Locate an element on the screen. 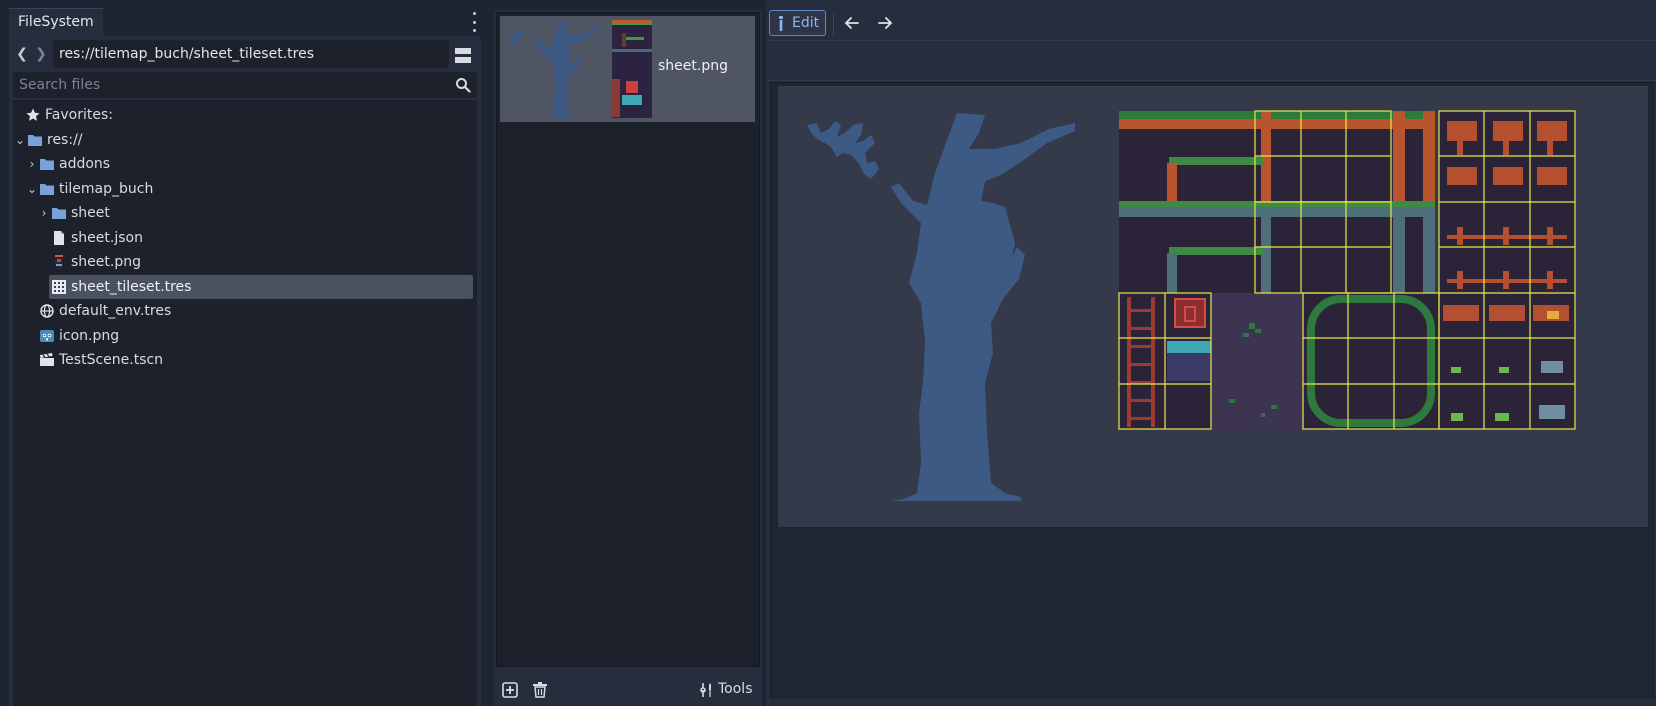 The height and width of the screenshot is (706, 1656). tileset-icon is located at coordinates (59, 287).